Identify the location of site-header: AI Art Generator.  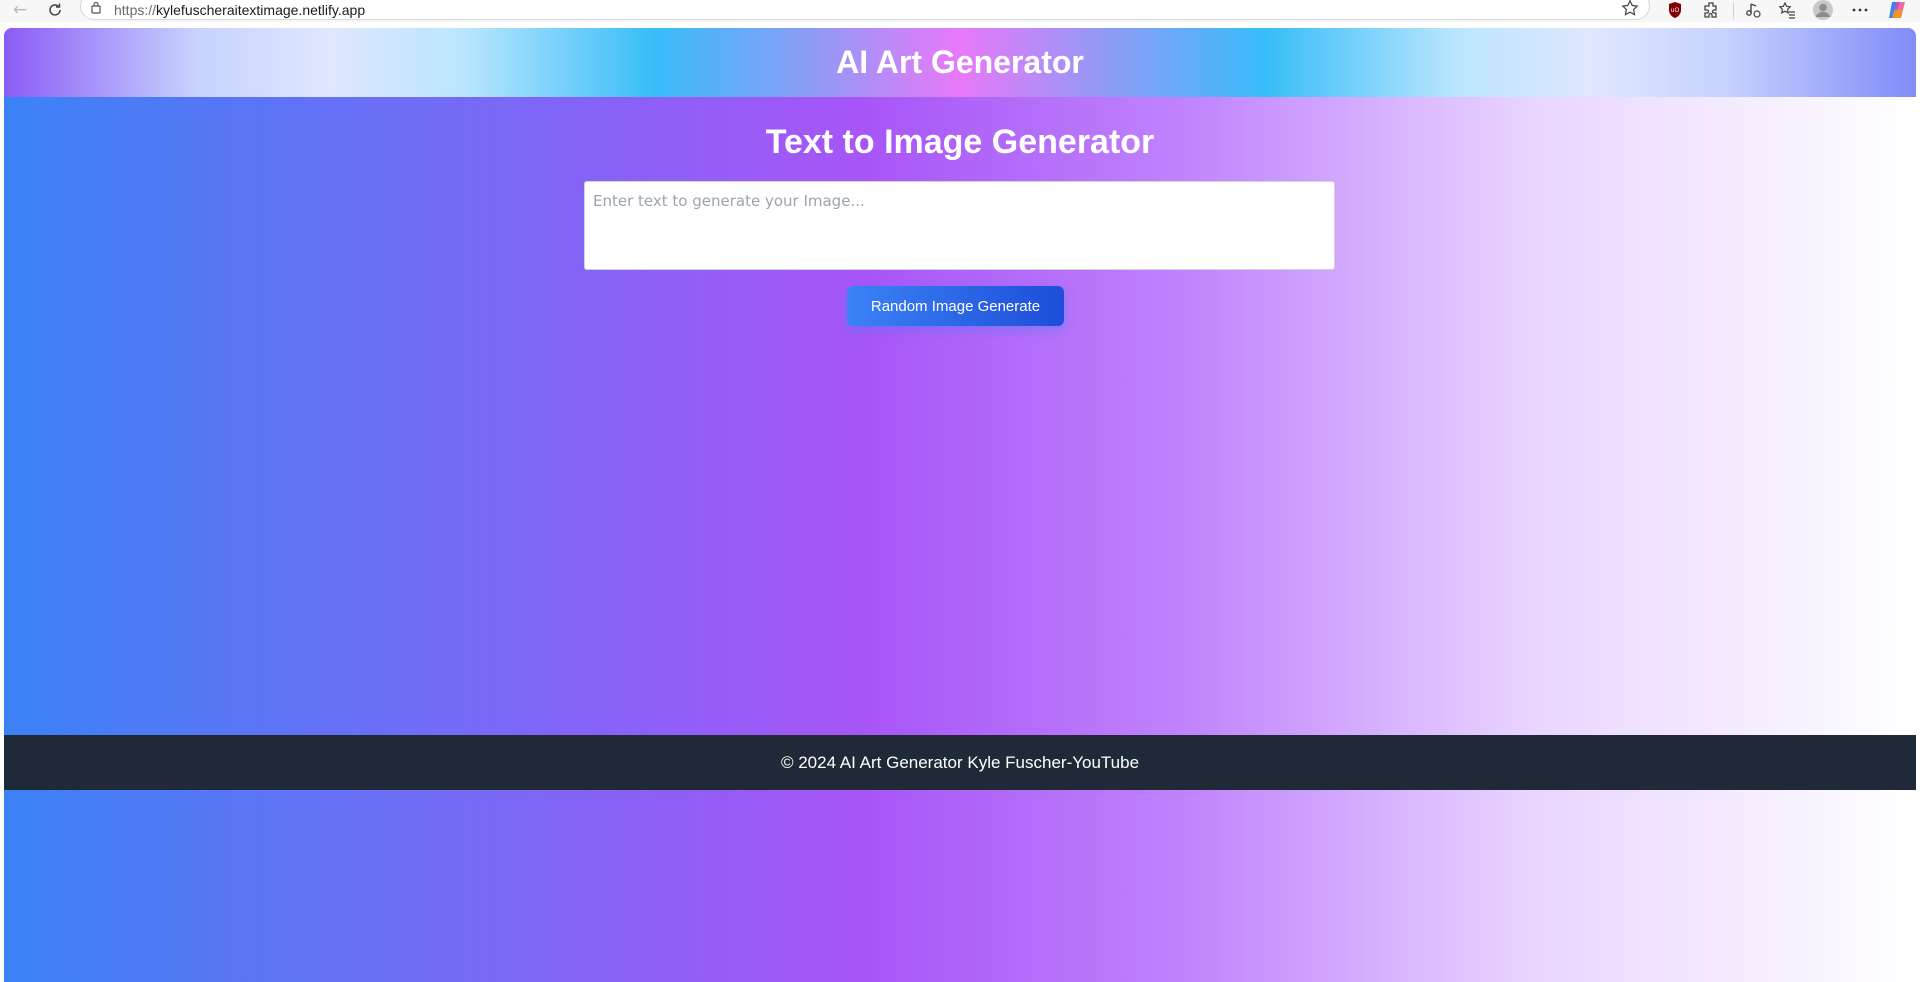
(960, 62).